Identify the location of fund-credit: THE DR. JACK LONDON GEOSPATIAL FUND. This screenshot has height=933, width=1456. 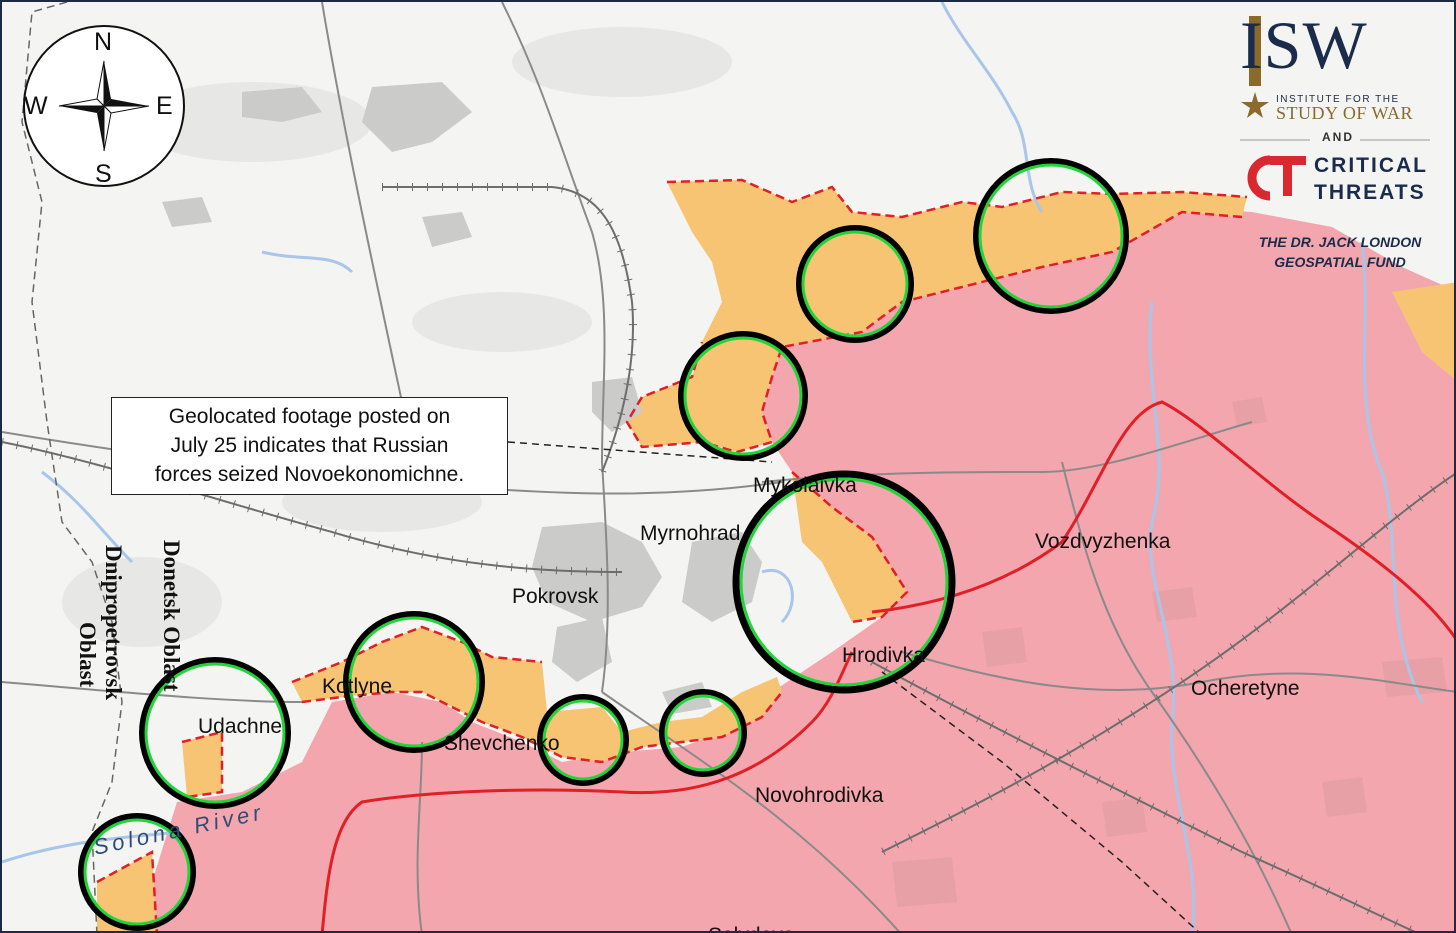
(1340, 252).